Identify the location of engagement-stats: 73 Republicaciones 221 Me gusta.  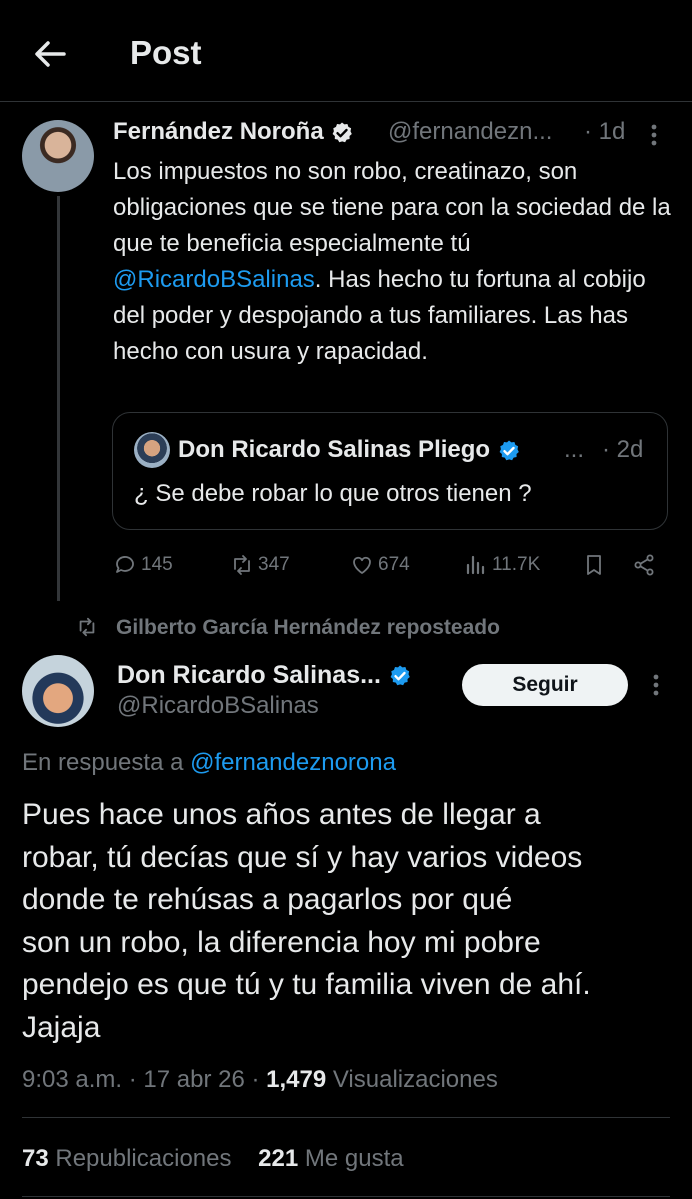
(213, 1159).